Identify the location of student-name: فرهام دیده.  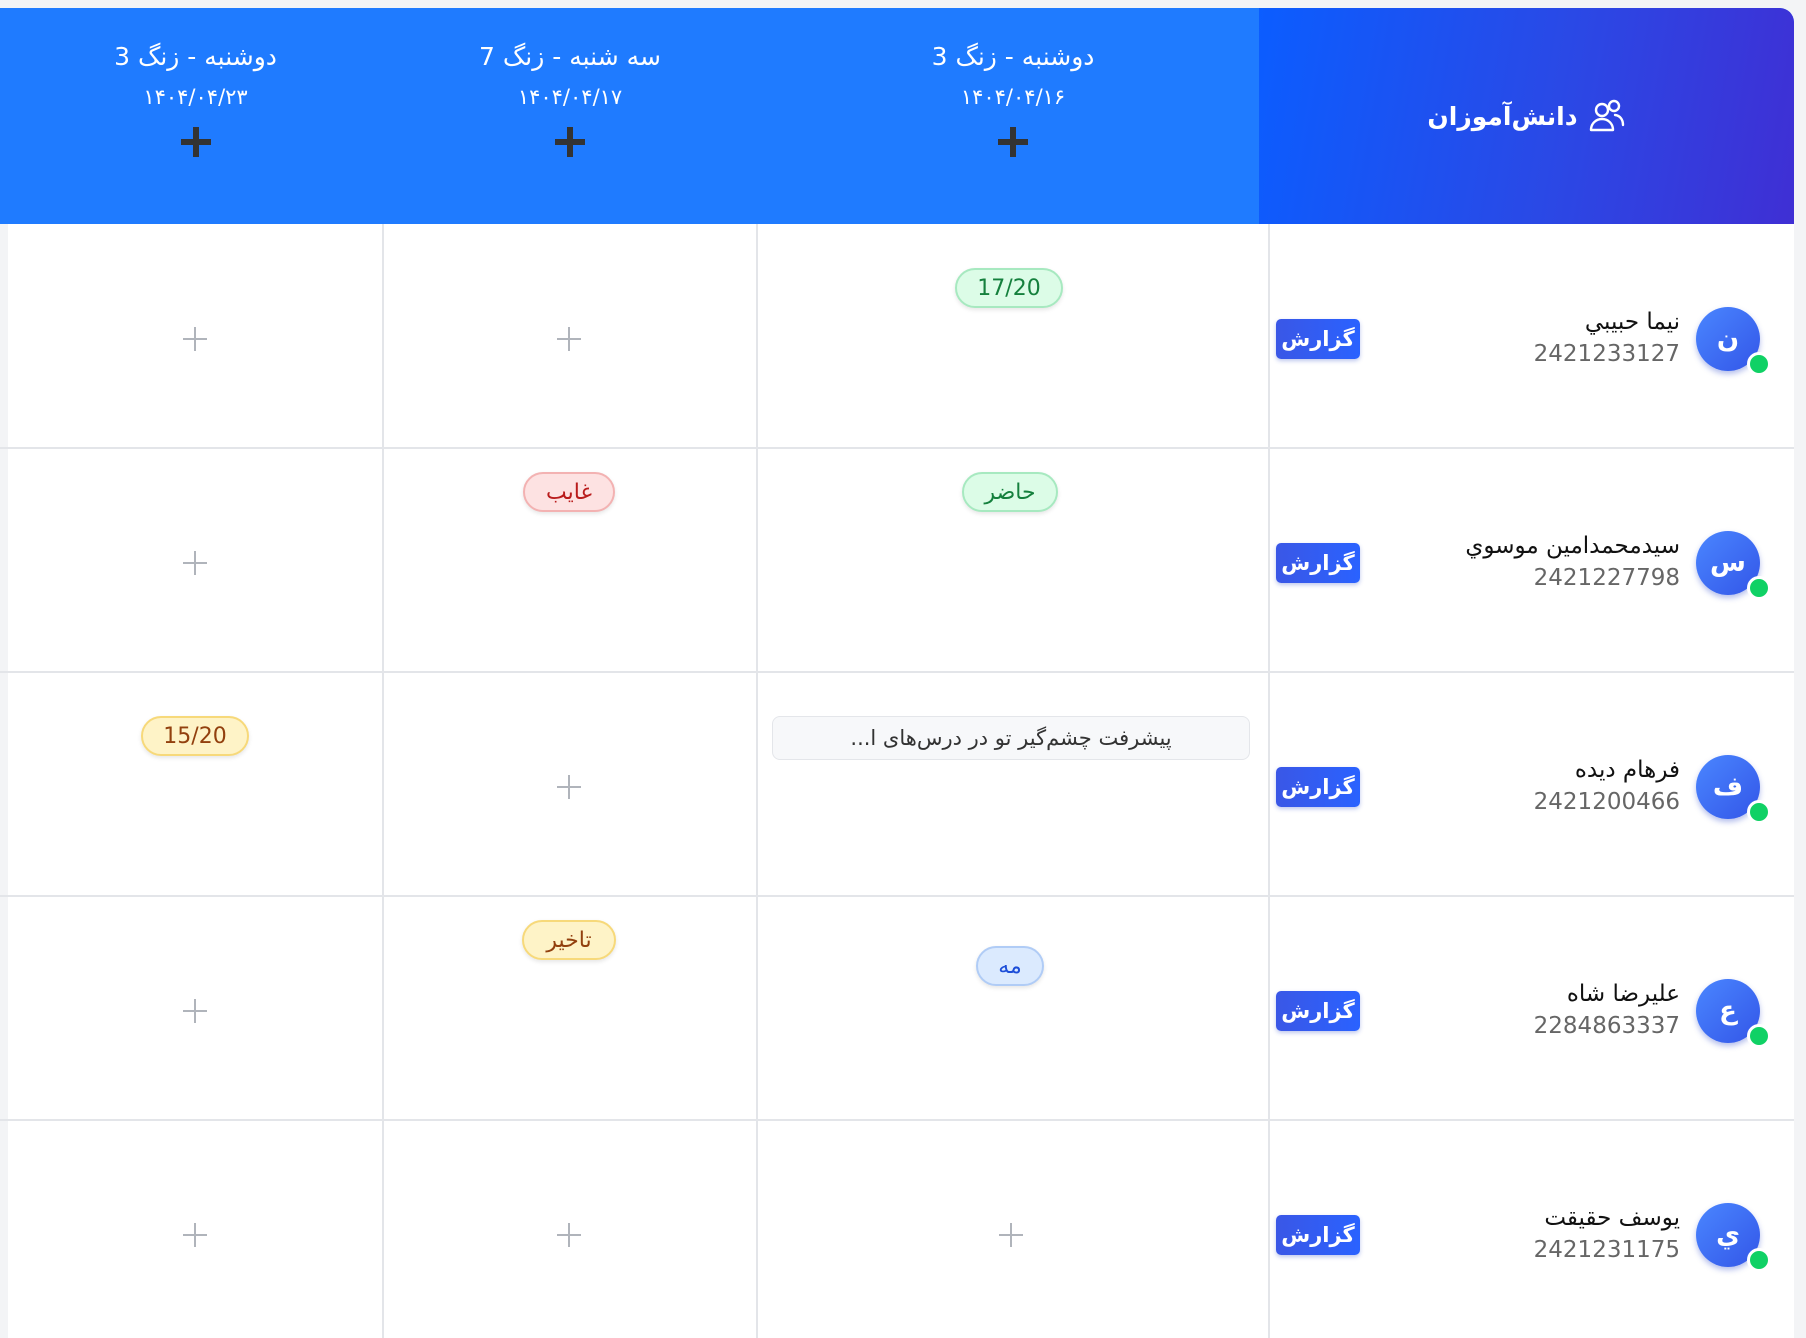
(1627, 770).